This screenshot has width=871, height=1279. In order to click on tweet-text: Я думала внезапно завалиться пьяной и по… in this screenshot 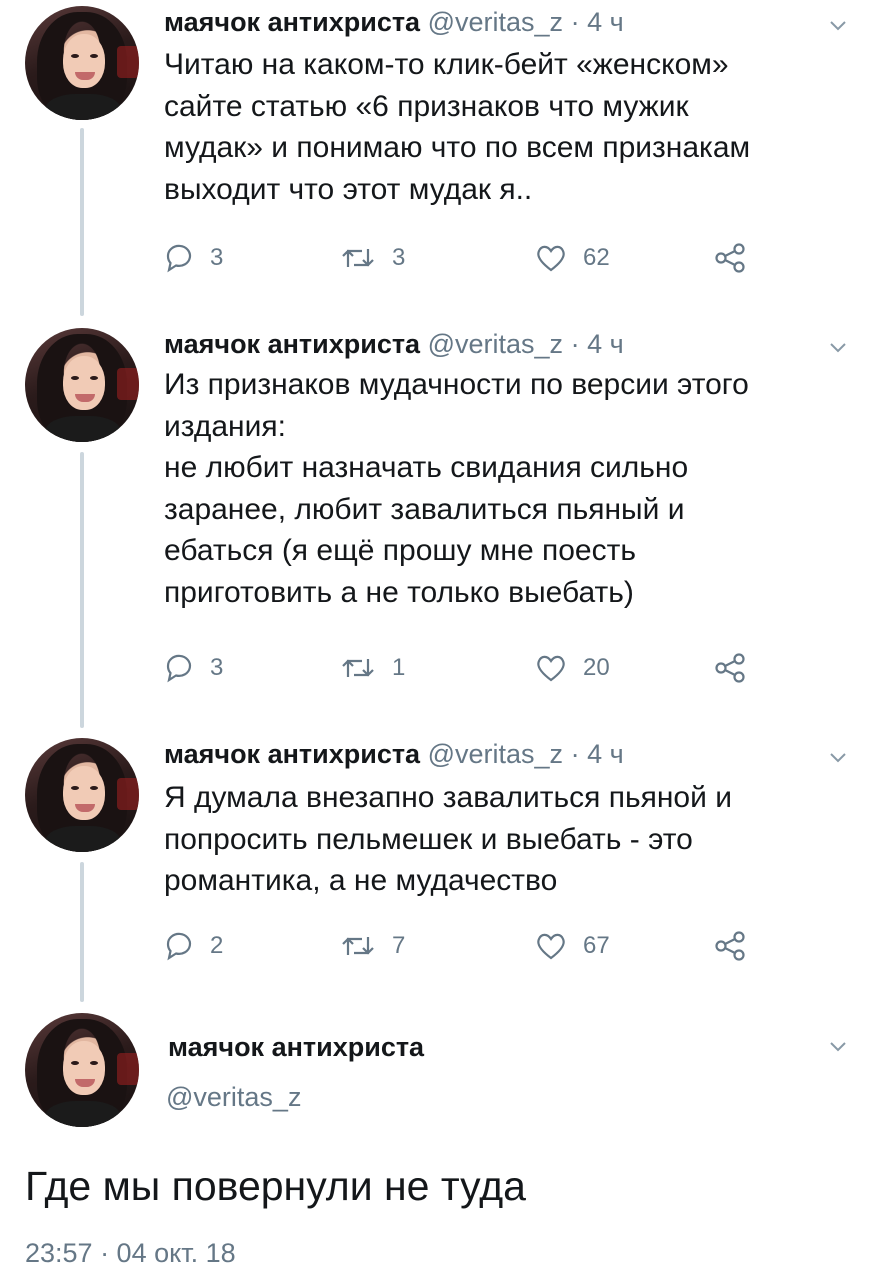, I will do `click(509, 839)`.